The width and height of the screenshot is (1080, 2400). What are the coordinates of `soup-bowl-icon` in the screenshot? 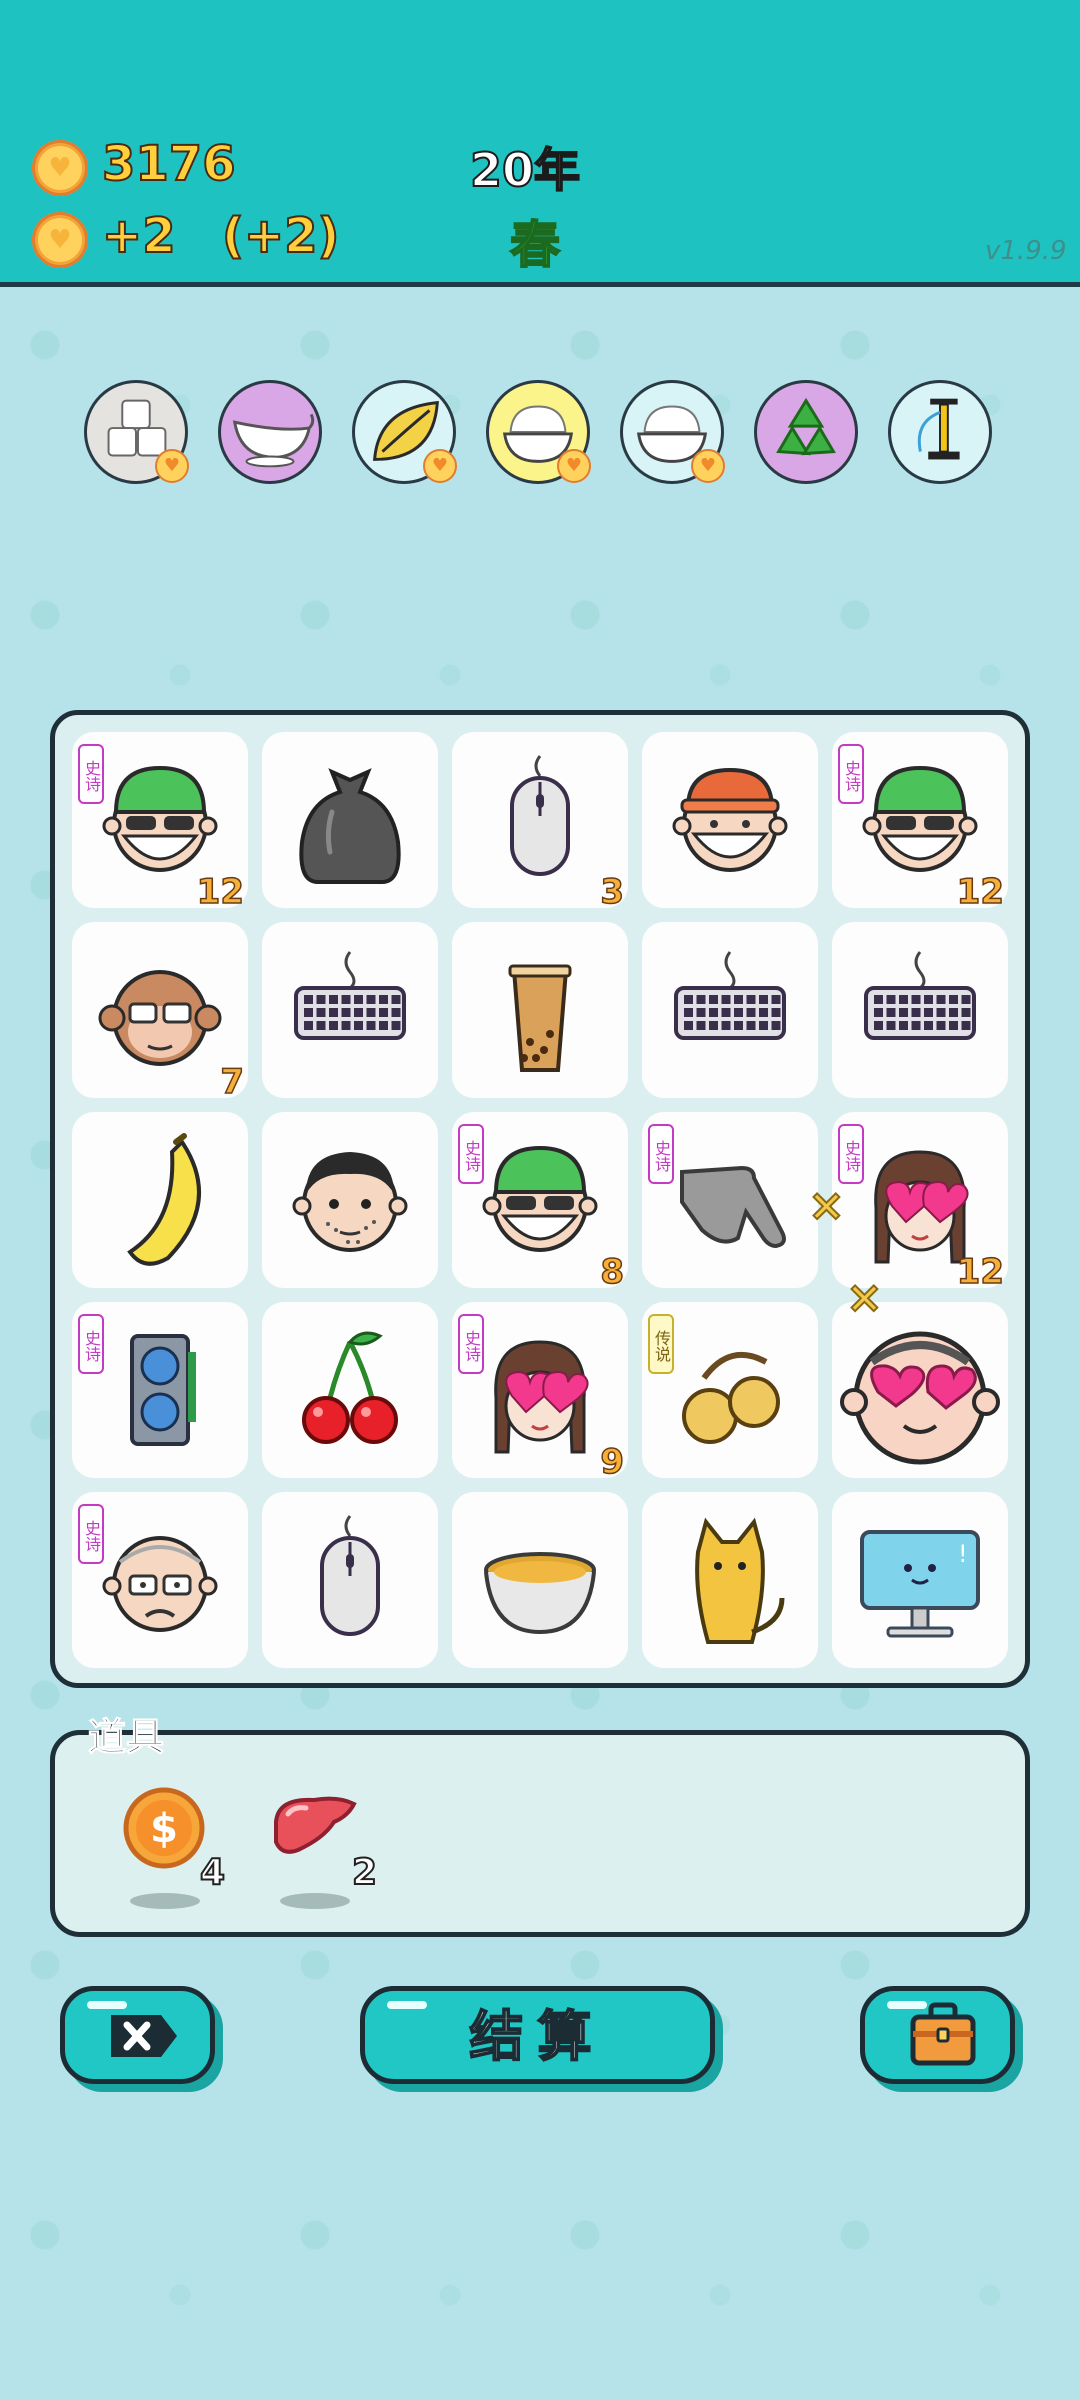 It's located at (540, 1593).